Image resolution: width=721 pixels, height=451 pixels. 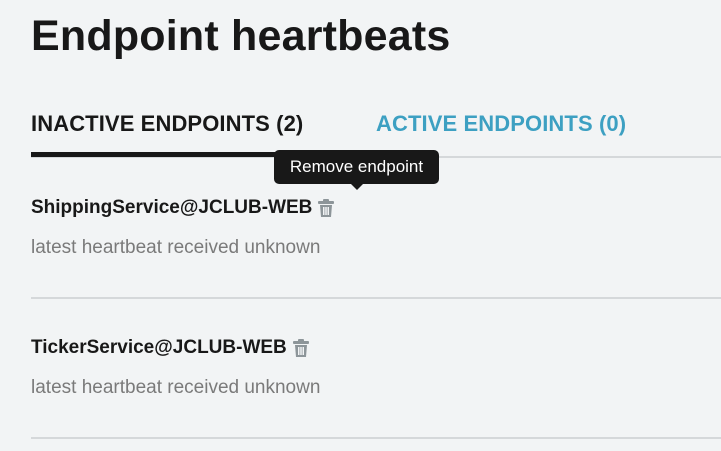 I want to click on endpoint-name: TickerService@JCLUB-WEB, so click(x=159, y=347).